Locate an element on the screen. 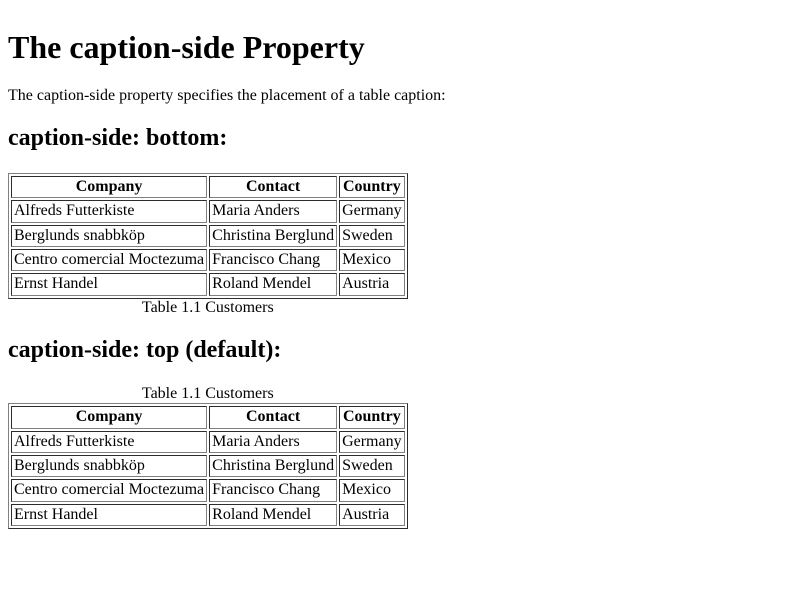  section-heading-caption-bottom: caption-side: bottom: is located at coordinates (118, 138).